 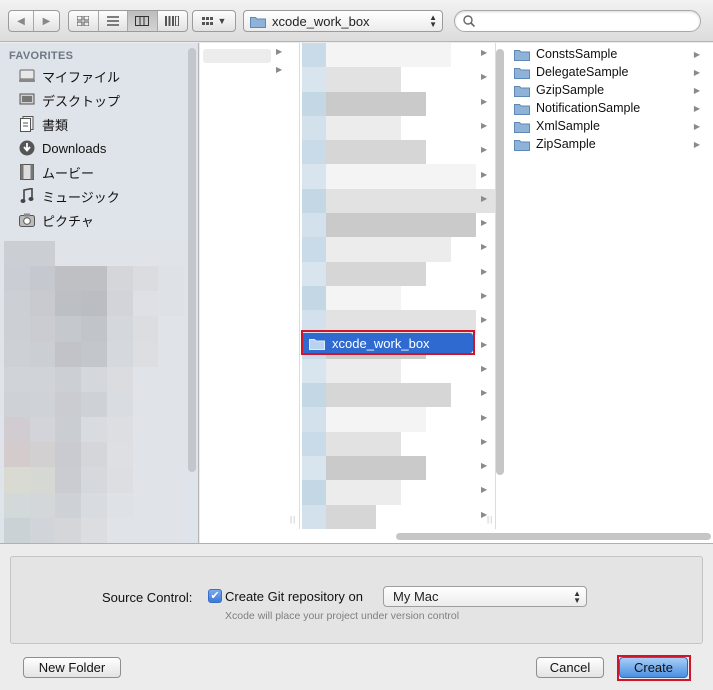 What do you see at coordinates (416, 596) in the screenshot?
I see `git-location-value: My Mac` at bounding box center [416, 596].